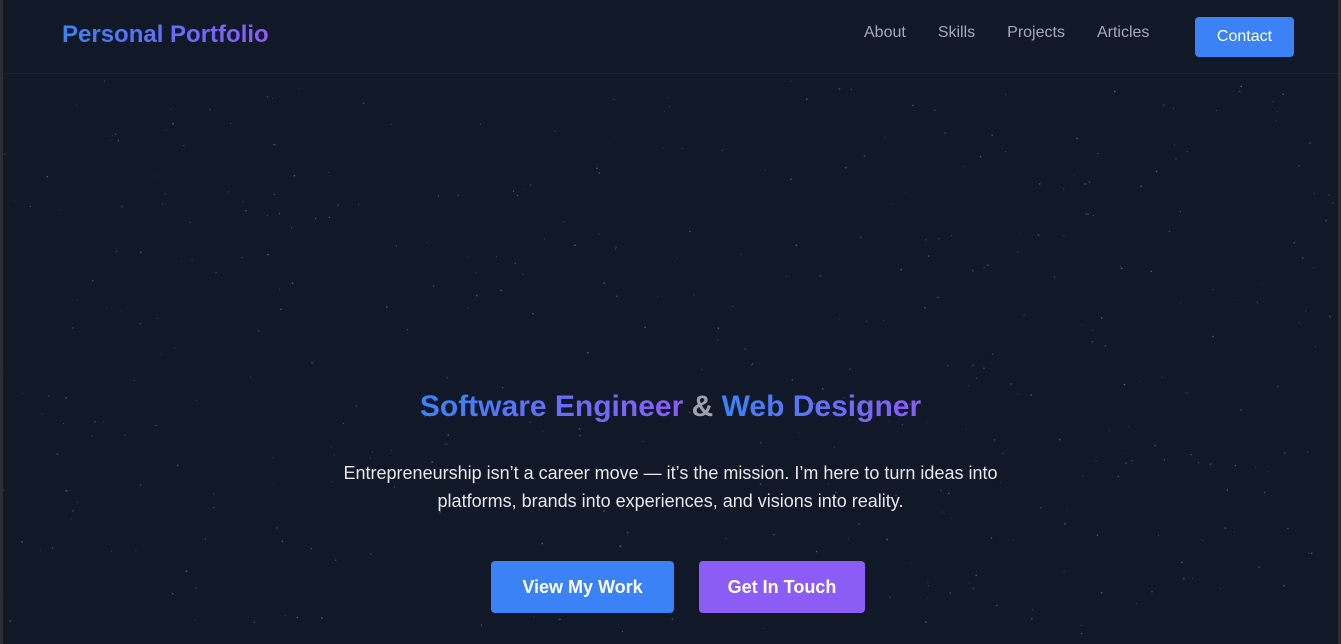 The height and width of the screenshot is (644, 1341). What do you see at coordinates (1036, 33) in the screenshot?
I see `nav-link-projects: Projects` at bounding box center [1036, 33].